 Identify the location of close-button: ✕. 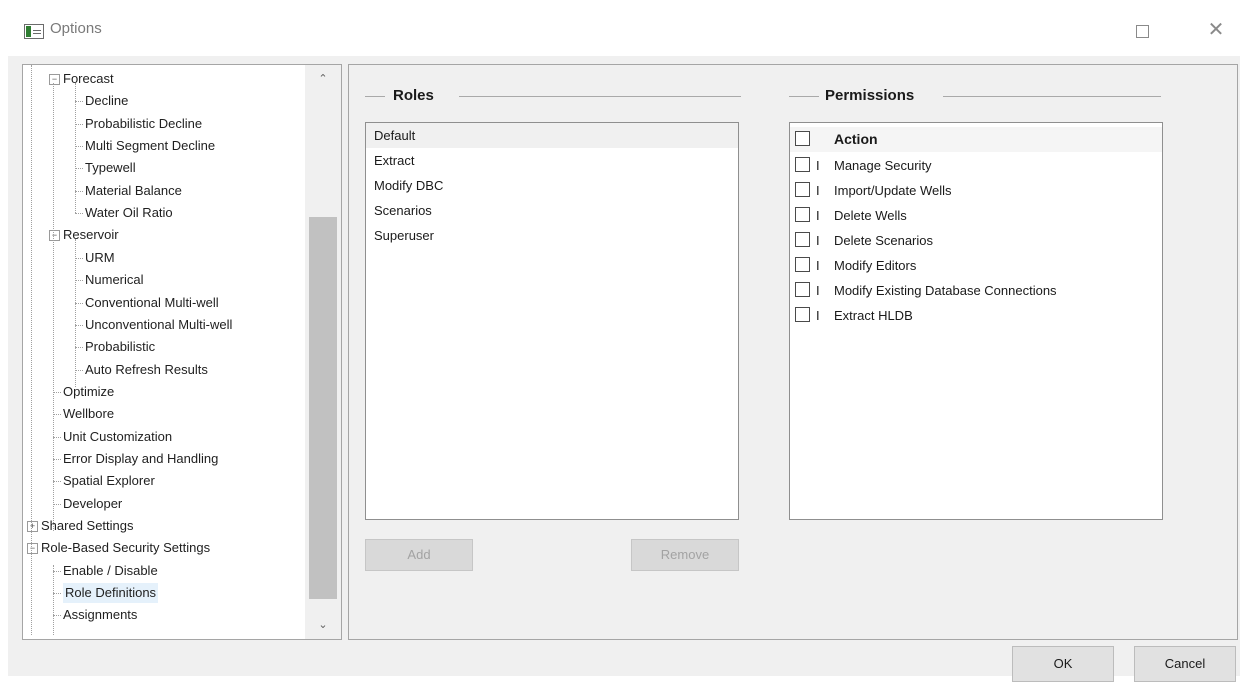
(1216, 30).